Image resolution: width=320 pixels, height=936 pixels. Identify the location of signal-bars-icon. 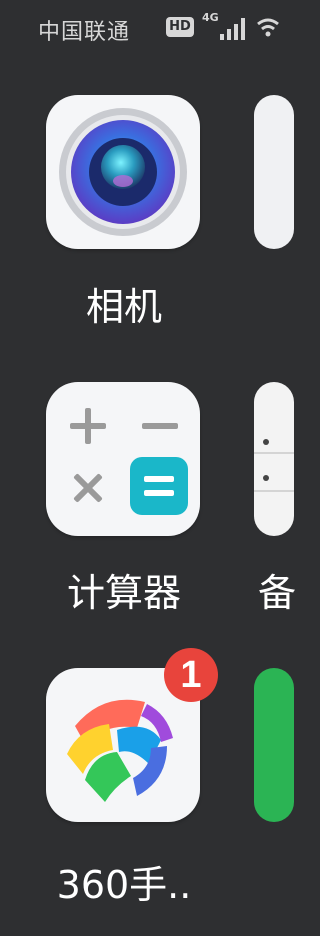
(232, 29).